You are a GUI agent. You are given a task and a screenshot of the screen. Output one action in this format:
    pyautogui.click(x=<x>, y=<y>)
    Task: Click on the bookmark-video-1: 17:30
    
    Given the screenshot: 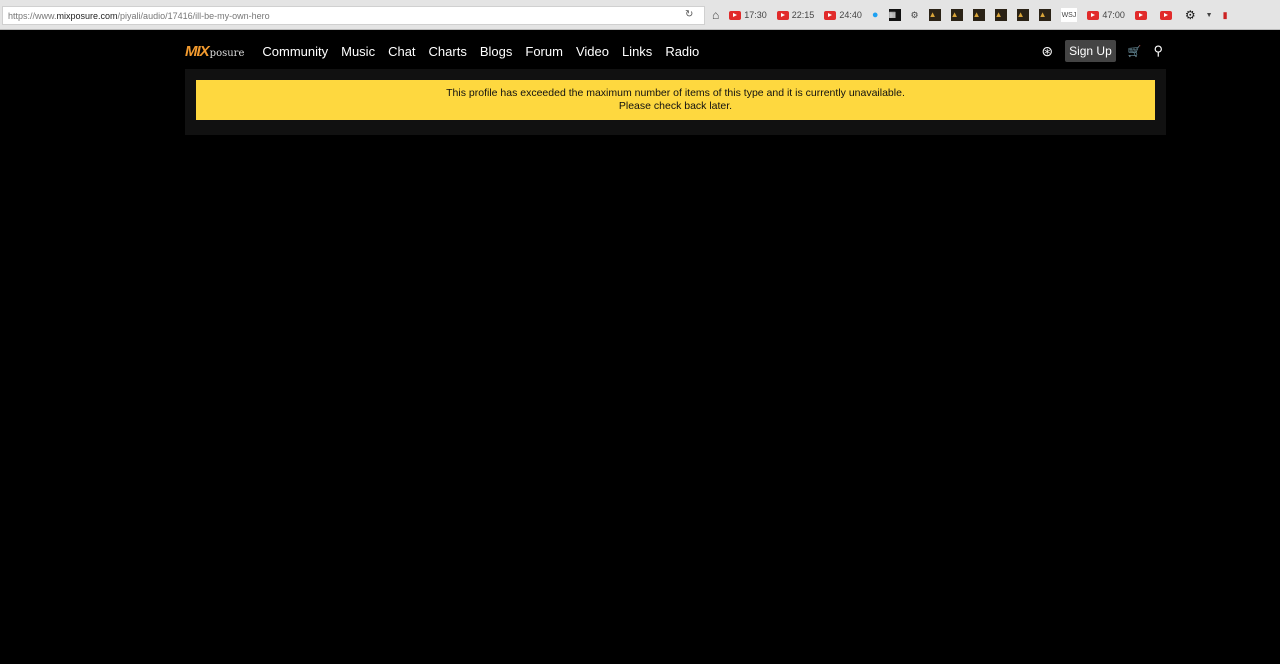 What is the action you would take?
    pyautogui.click(x=748, y=15)
    